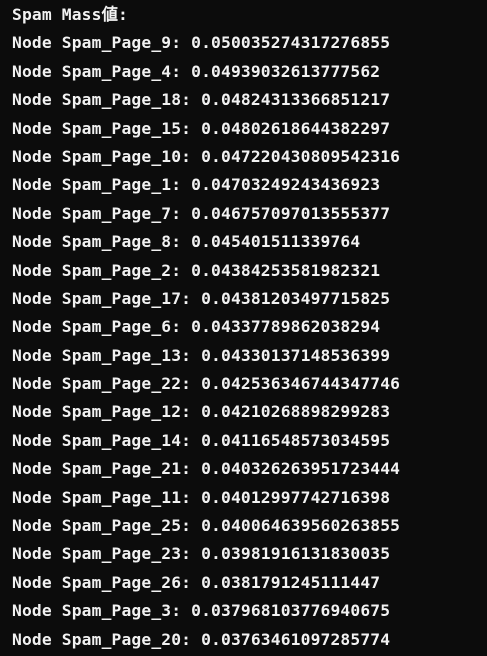 The image size is (487, 656). I want to click on output-line: Node Spam_Page_6: 0.04337789862038294, so click(196, 327).